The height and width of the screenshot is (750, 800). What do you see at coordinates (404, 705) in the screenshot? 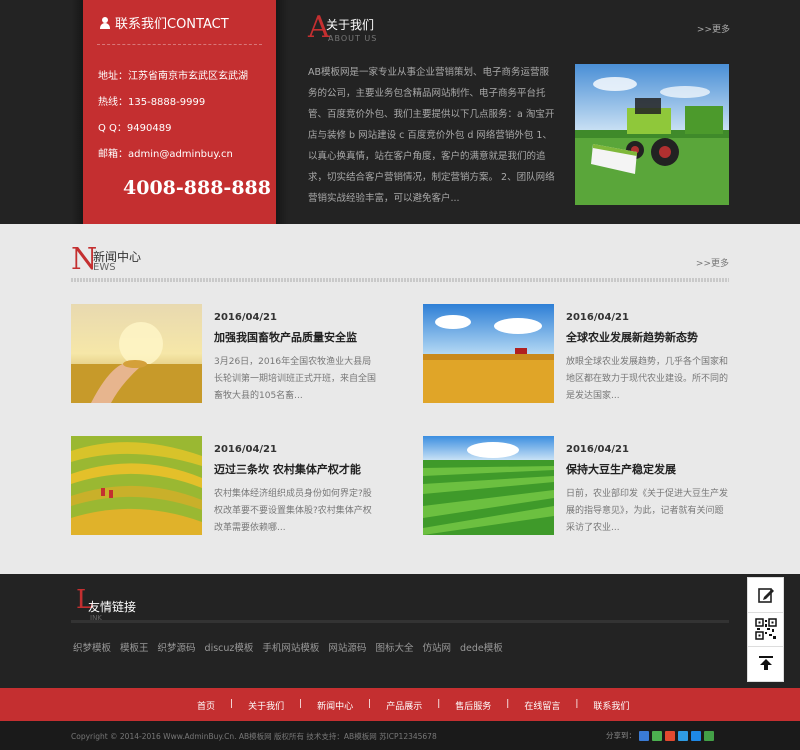
I see `nav-products: 产品展示` at bounding box center [404, 705].